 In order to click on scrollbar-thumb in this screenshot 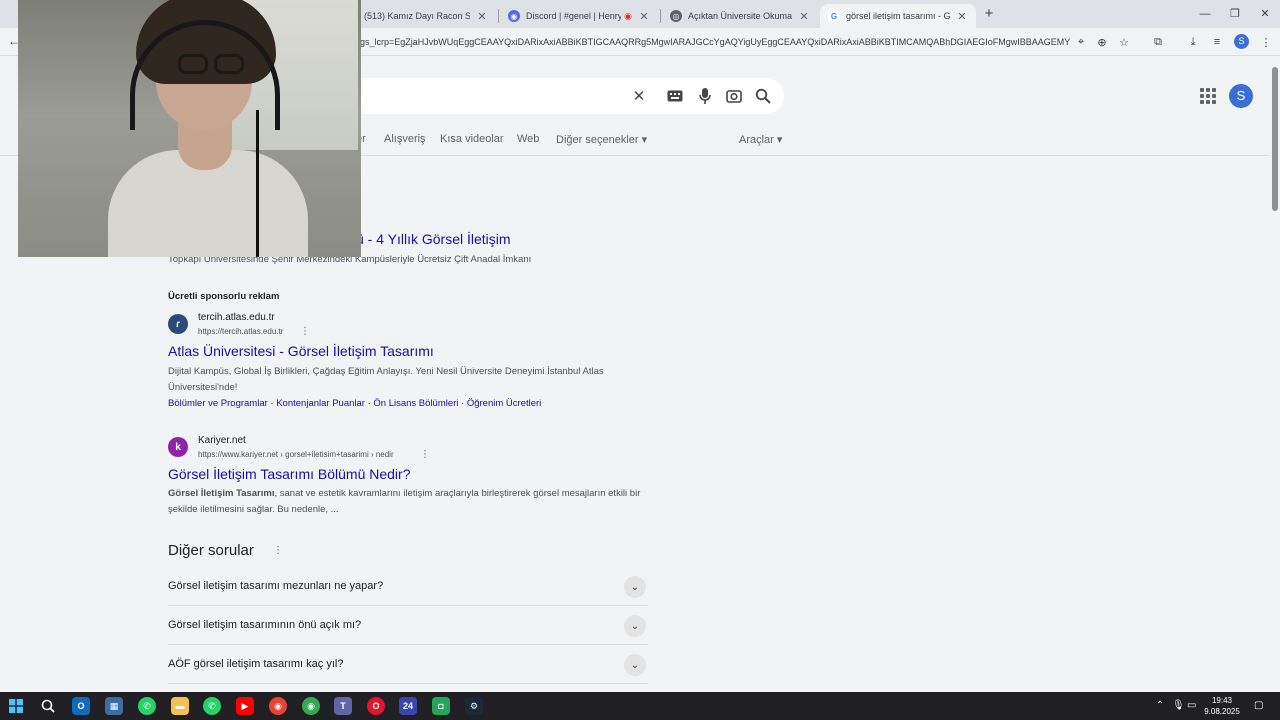, I will do `click(1275, 139)`.